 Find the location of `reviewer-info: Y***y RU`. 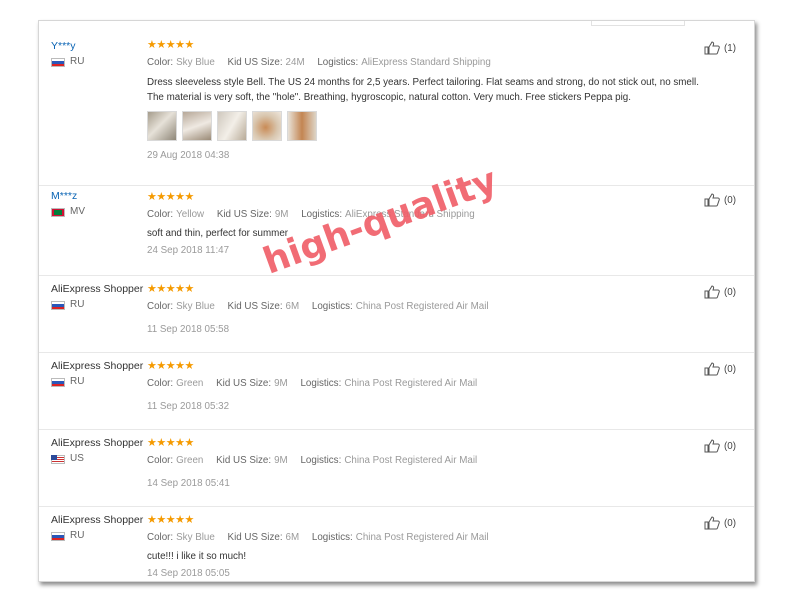

reviewer-info: Y***y RU is located at coordinates (67, 53).